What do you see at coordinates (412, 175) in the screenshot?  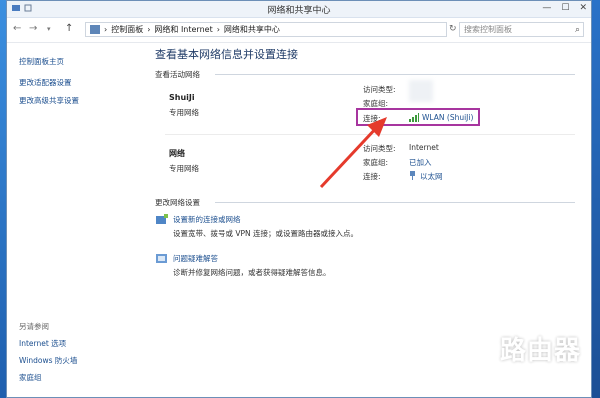 I see `ethernet-icon` at bounding box center [412, 175].